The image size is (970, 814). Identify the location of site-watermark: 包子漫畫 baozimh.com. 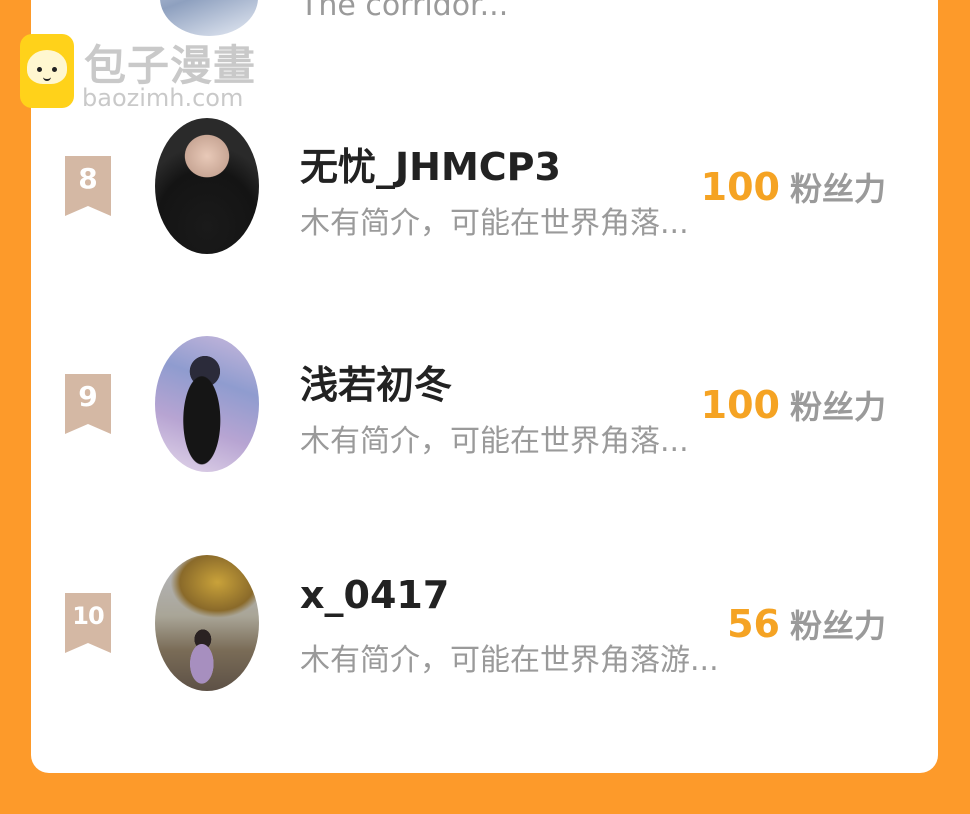
(140, 74).